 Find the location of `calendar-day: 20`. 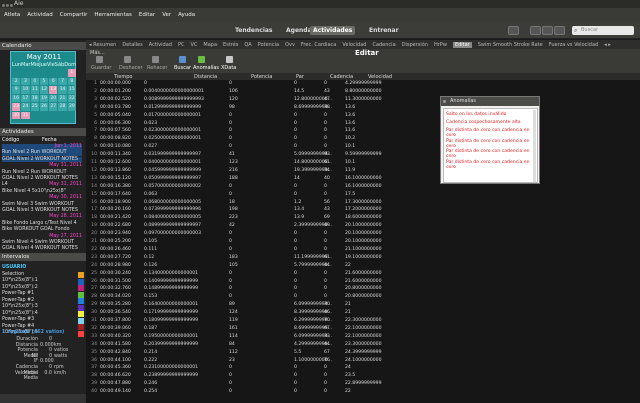

calendar-day: 20 is located at coordinates (53, 98).